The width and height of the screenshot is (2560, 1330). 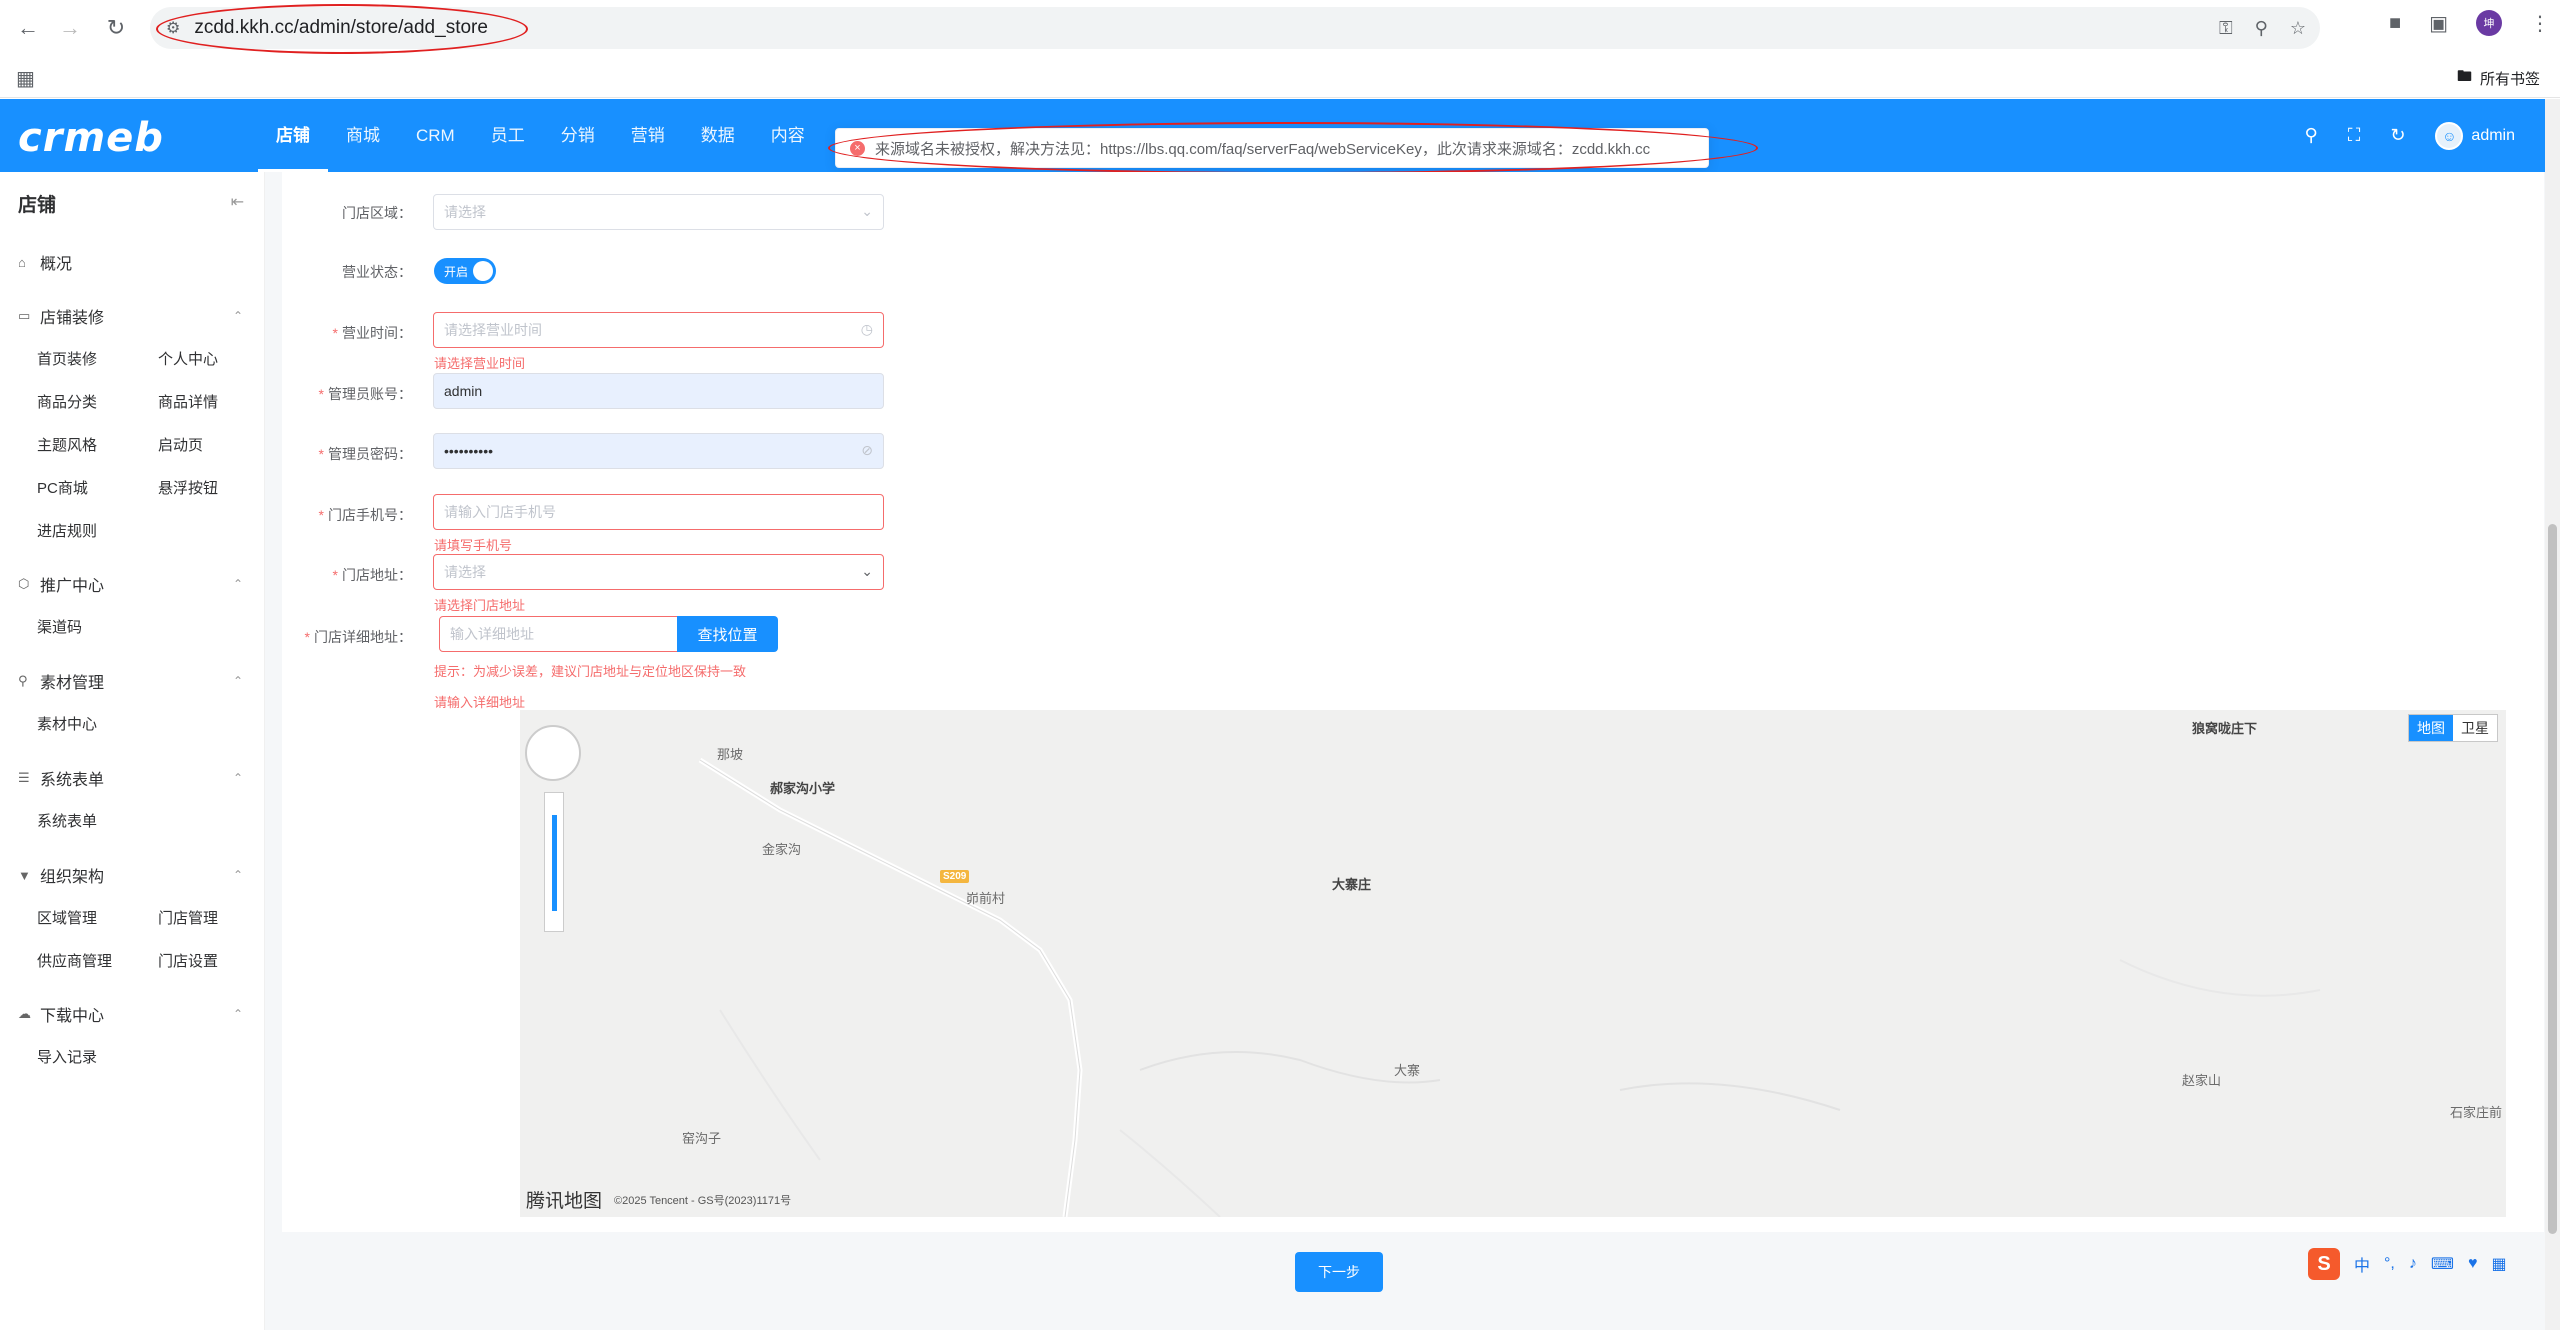 What do you see at coordinates (293, 135) in the screenshot?
I see `topnav-store: 店铺` at bounding box center [293, 135].